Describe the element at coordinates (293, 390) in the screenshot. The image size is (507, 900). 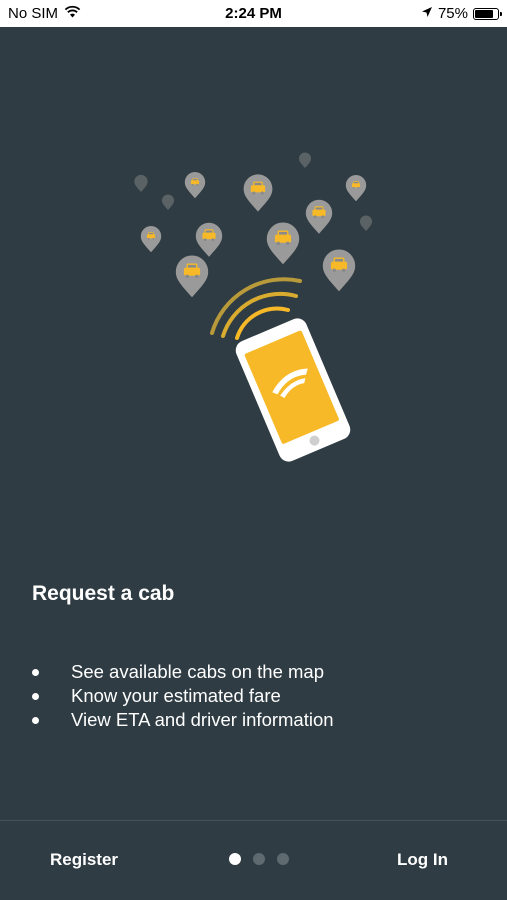
I see `phone-icon` at that location.